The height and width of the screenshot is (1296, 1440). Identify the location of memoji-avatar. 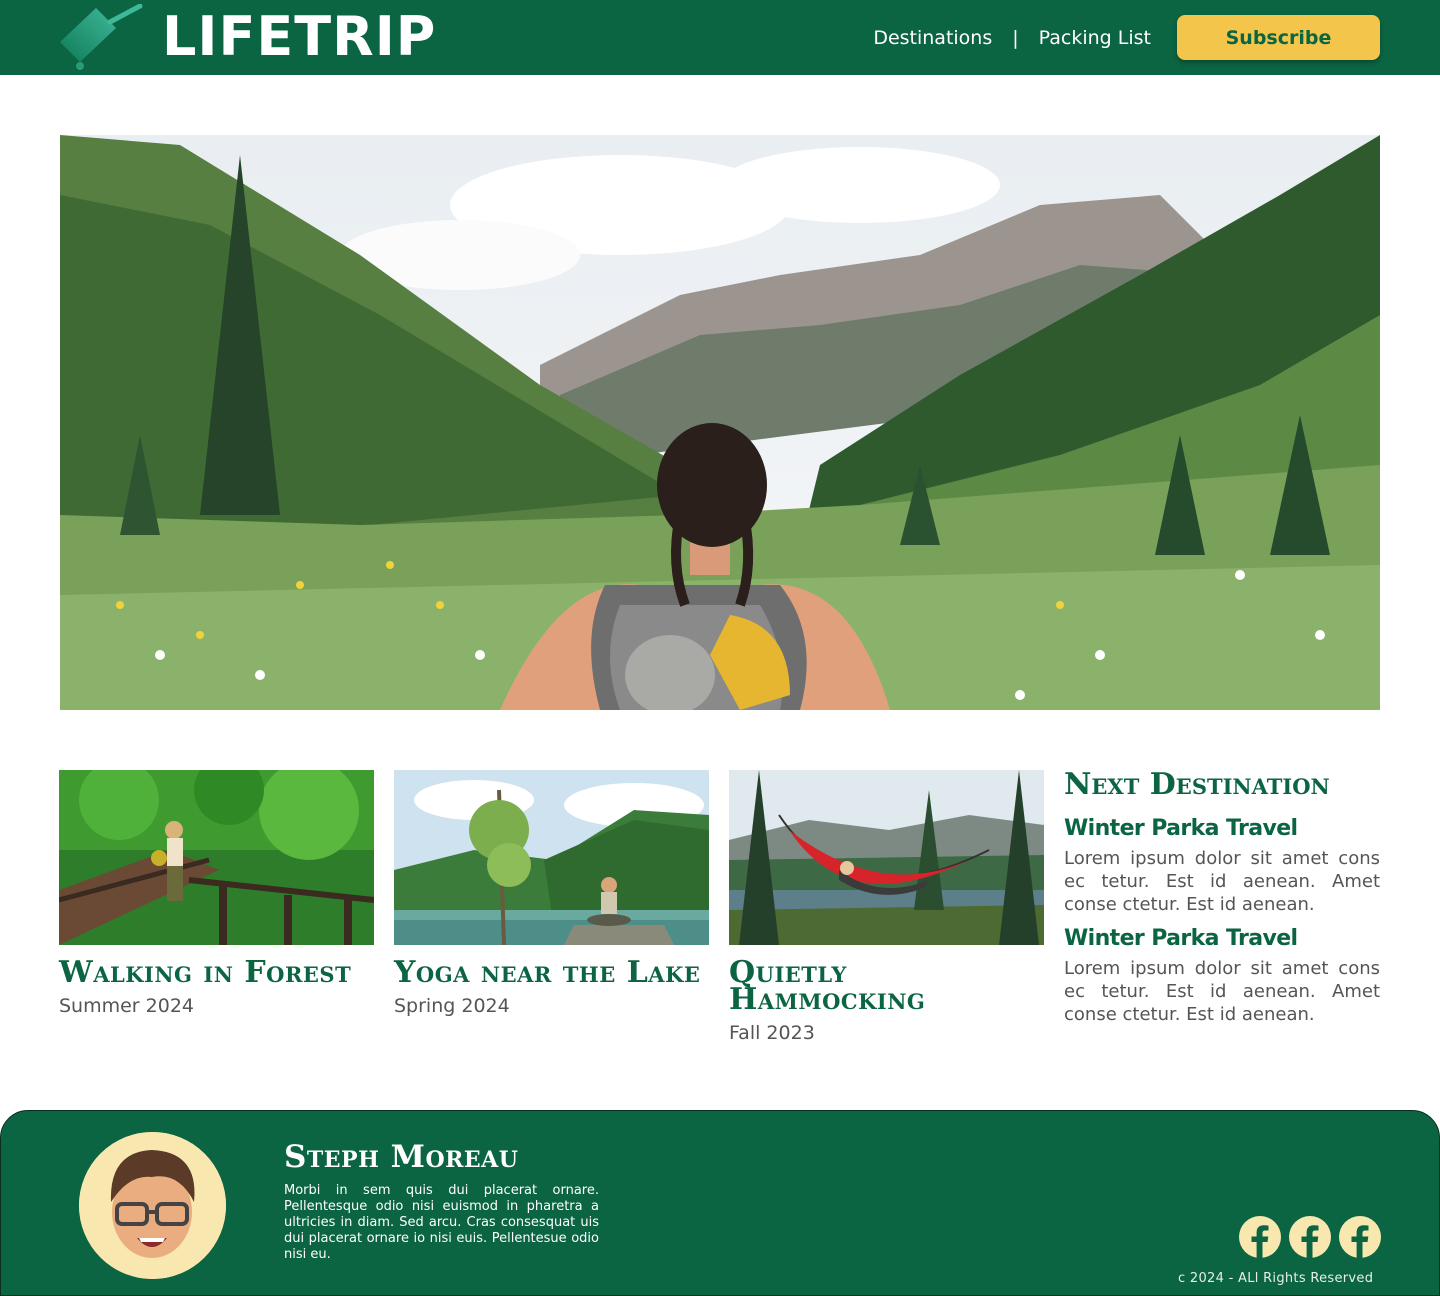
(152, 1205).